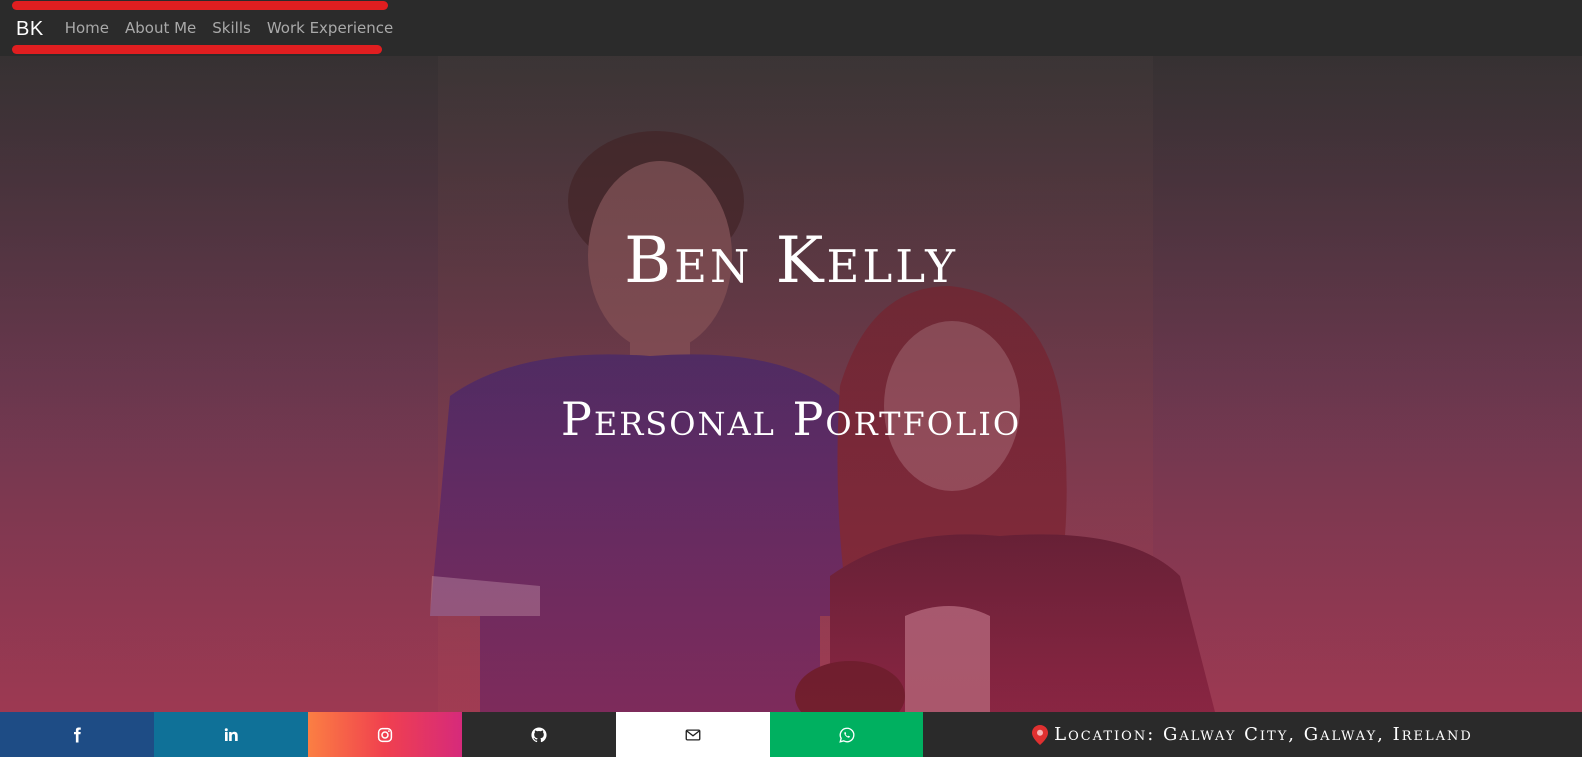 Image resolution: width=1582 pixels, height=757 pixels. Describe the element at coordinates (1263, 734) in the screenshot. I see `location-text: Location: Galway City, Galway, Ireland` at that location.